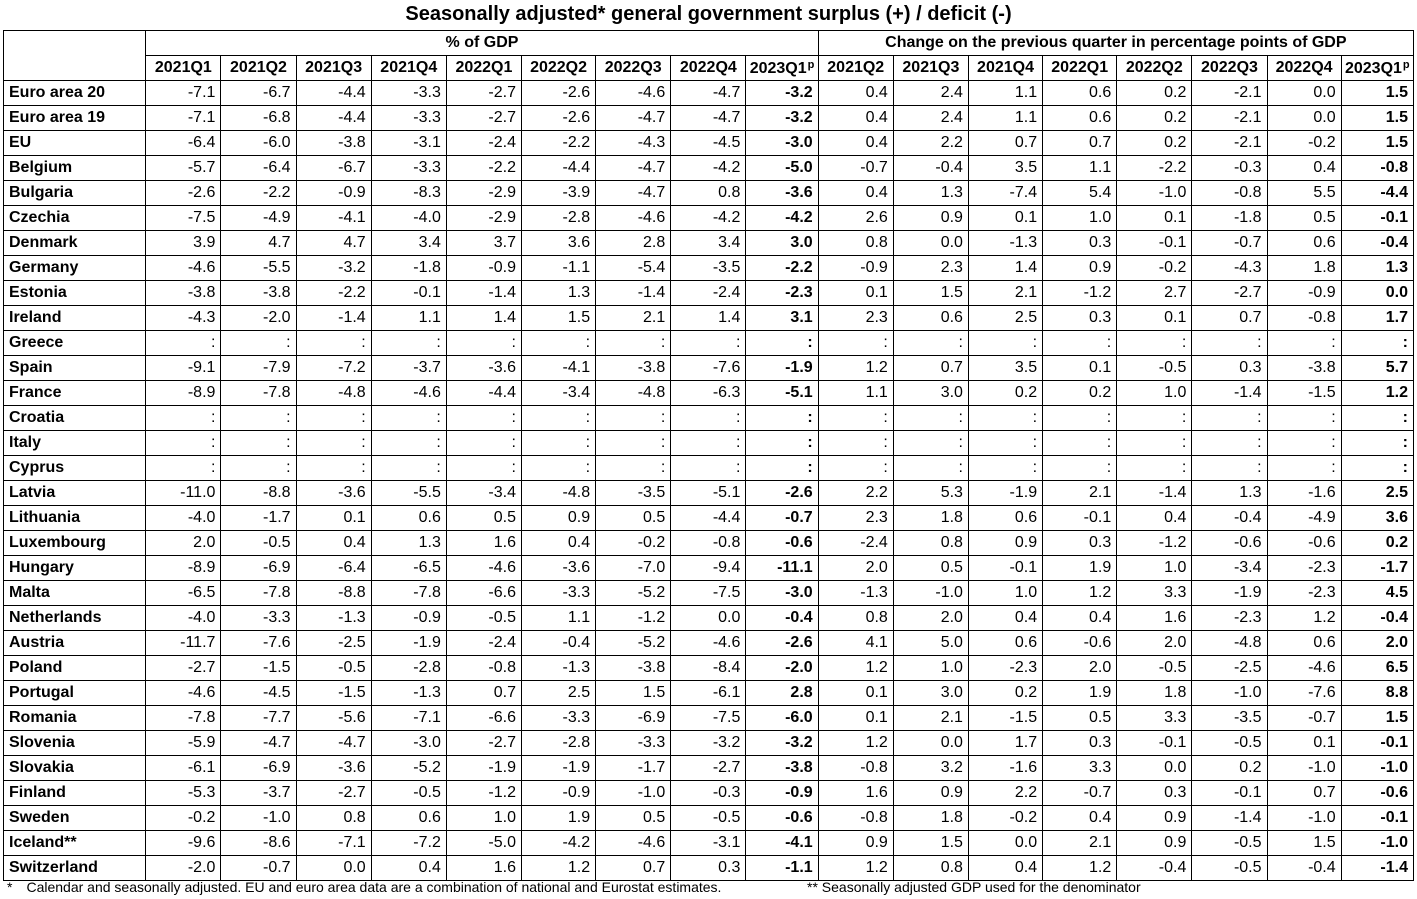 The width and height of the screenshot is (1417, 899). Describe the element at coordinates (1377, 518) in the screenshot. I see `change-cell: 3.6` at that location.